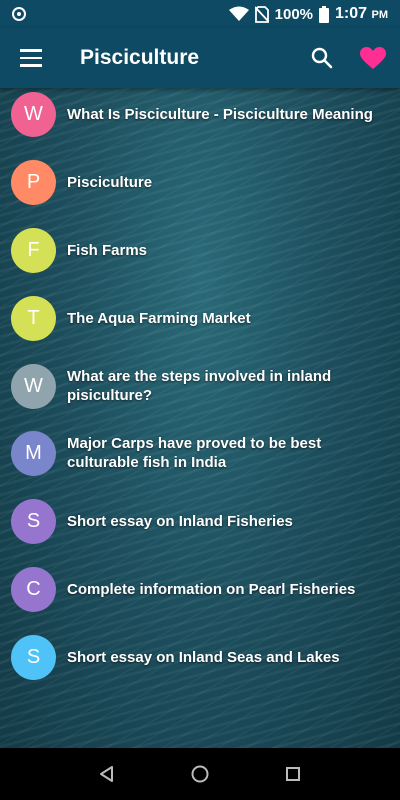 This screenshot has height=800, width=400. I want to click on search-icon, so click(322, 58).